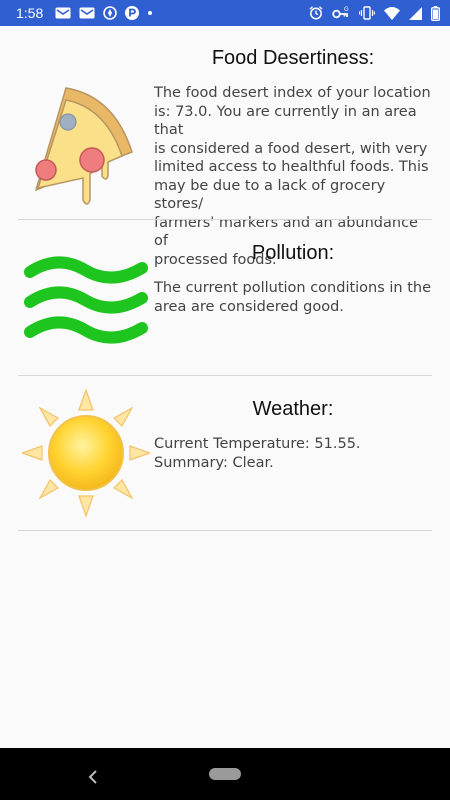 This screenshot has height=800, width=450. What do you see at coordinates (415, 13) in the screenshot?
I see `signal-icon` at bounding box center [415, 13].